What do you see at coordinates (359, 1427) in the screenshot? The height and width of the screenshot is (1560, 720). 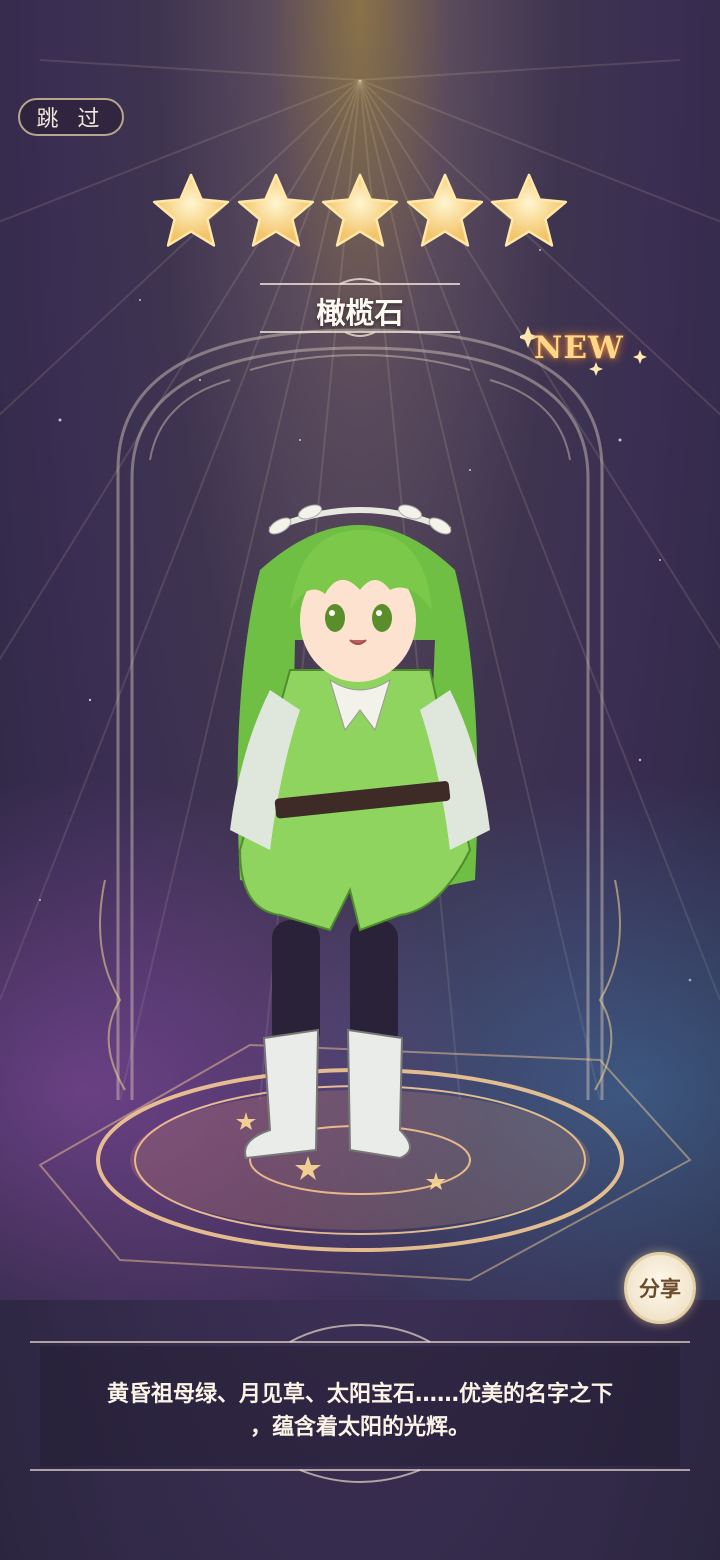 I see `description-line-2: ，蕴含着太阳的光辉。` at bounding box center [359, 1427].